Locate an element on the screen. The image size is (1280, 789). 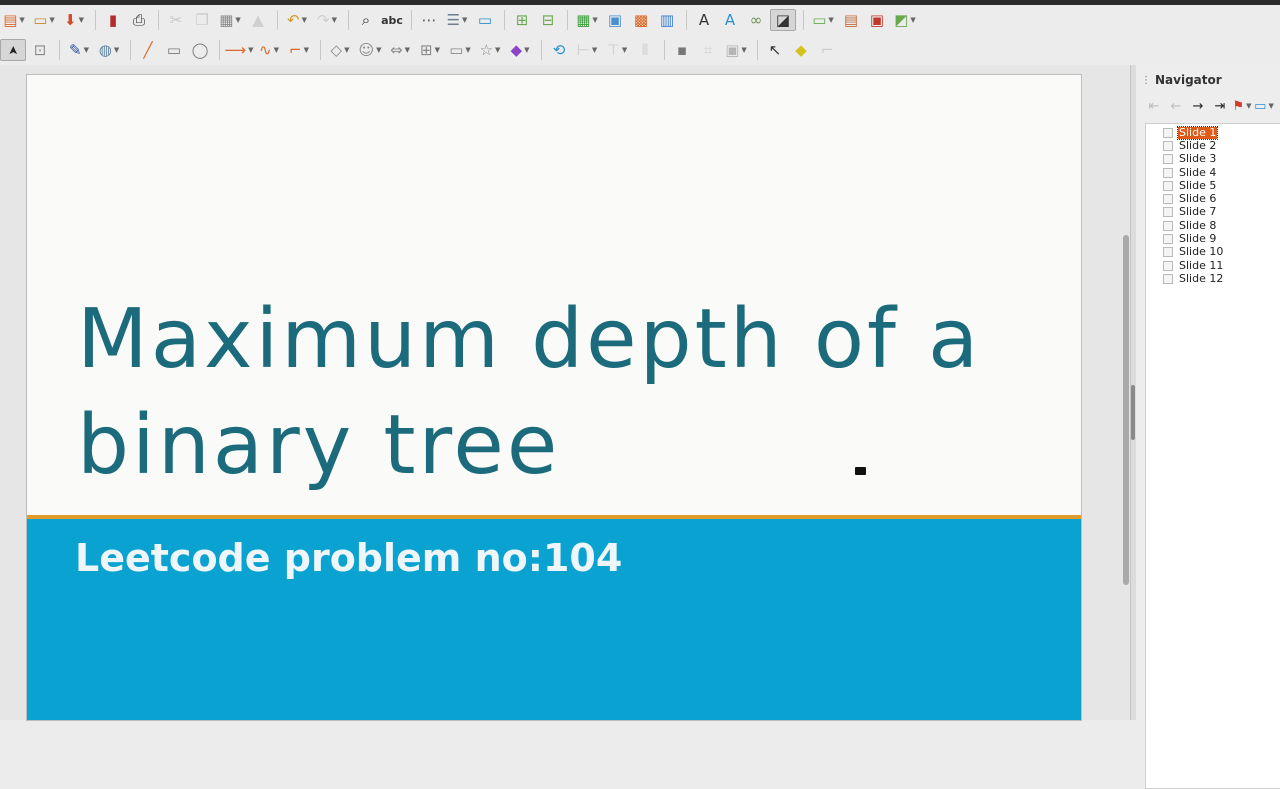
start-slideshow-button: ▭ ▼ is located at coordinates (823, 20).